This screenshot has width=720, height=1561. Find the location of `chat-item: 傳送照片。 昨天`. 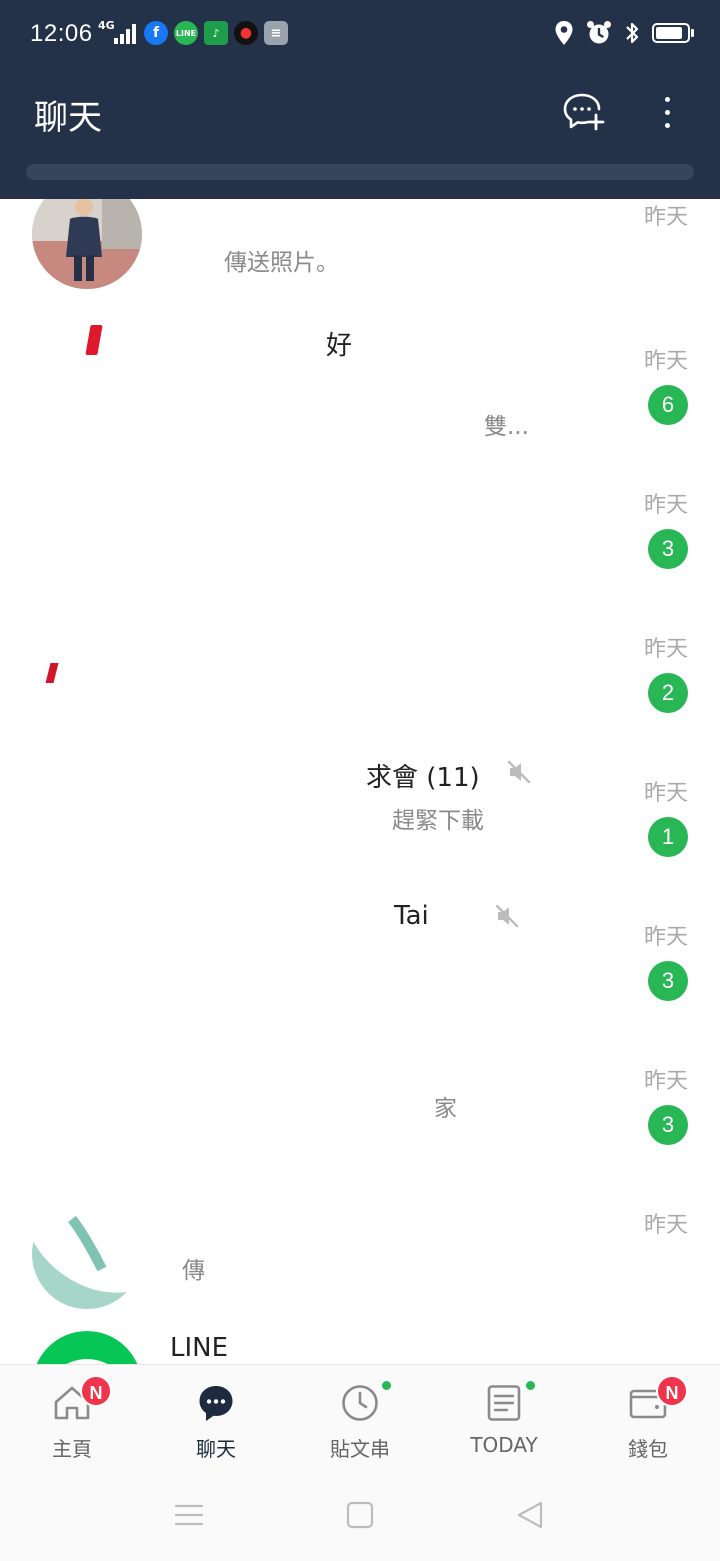

chat-item: 傳送照片。 昨天 is located at coordinates (360, 261).